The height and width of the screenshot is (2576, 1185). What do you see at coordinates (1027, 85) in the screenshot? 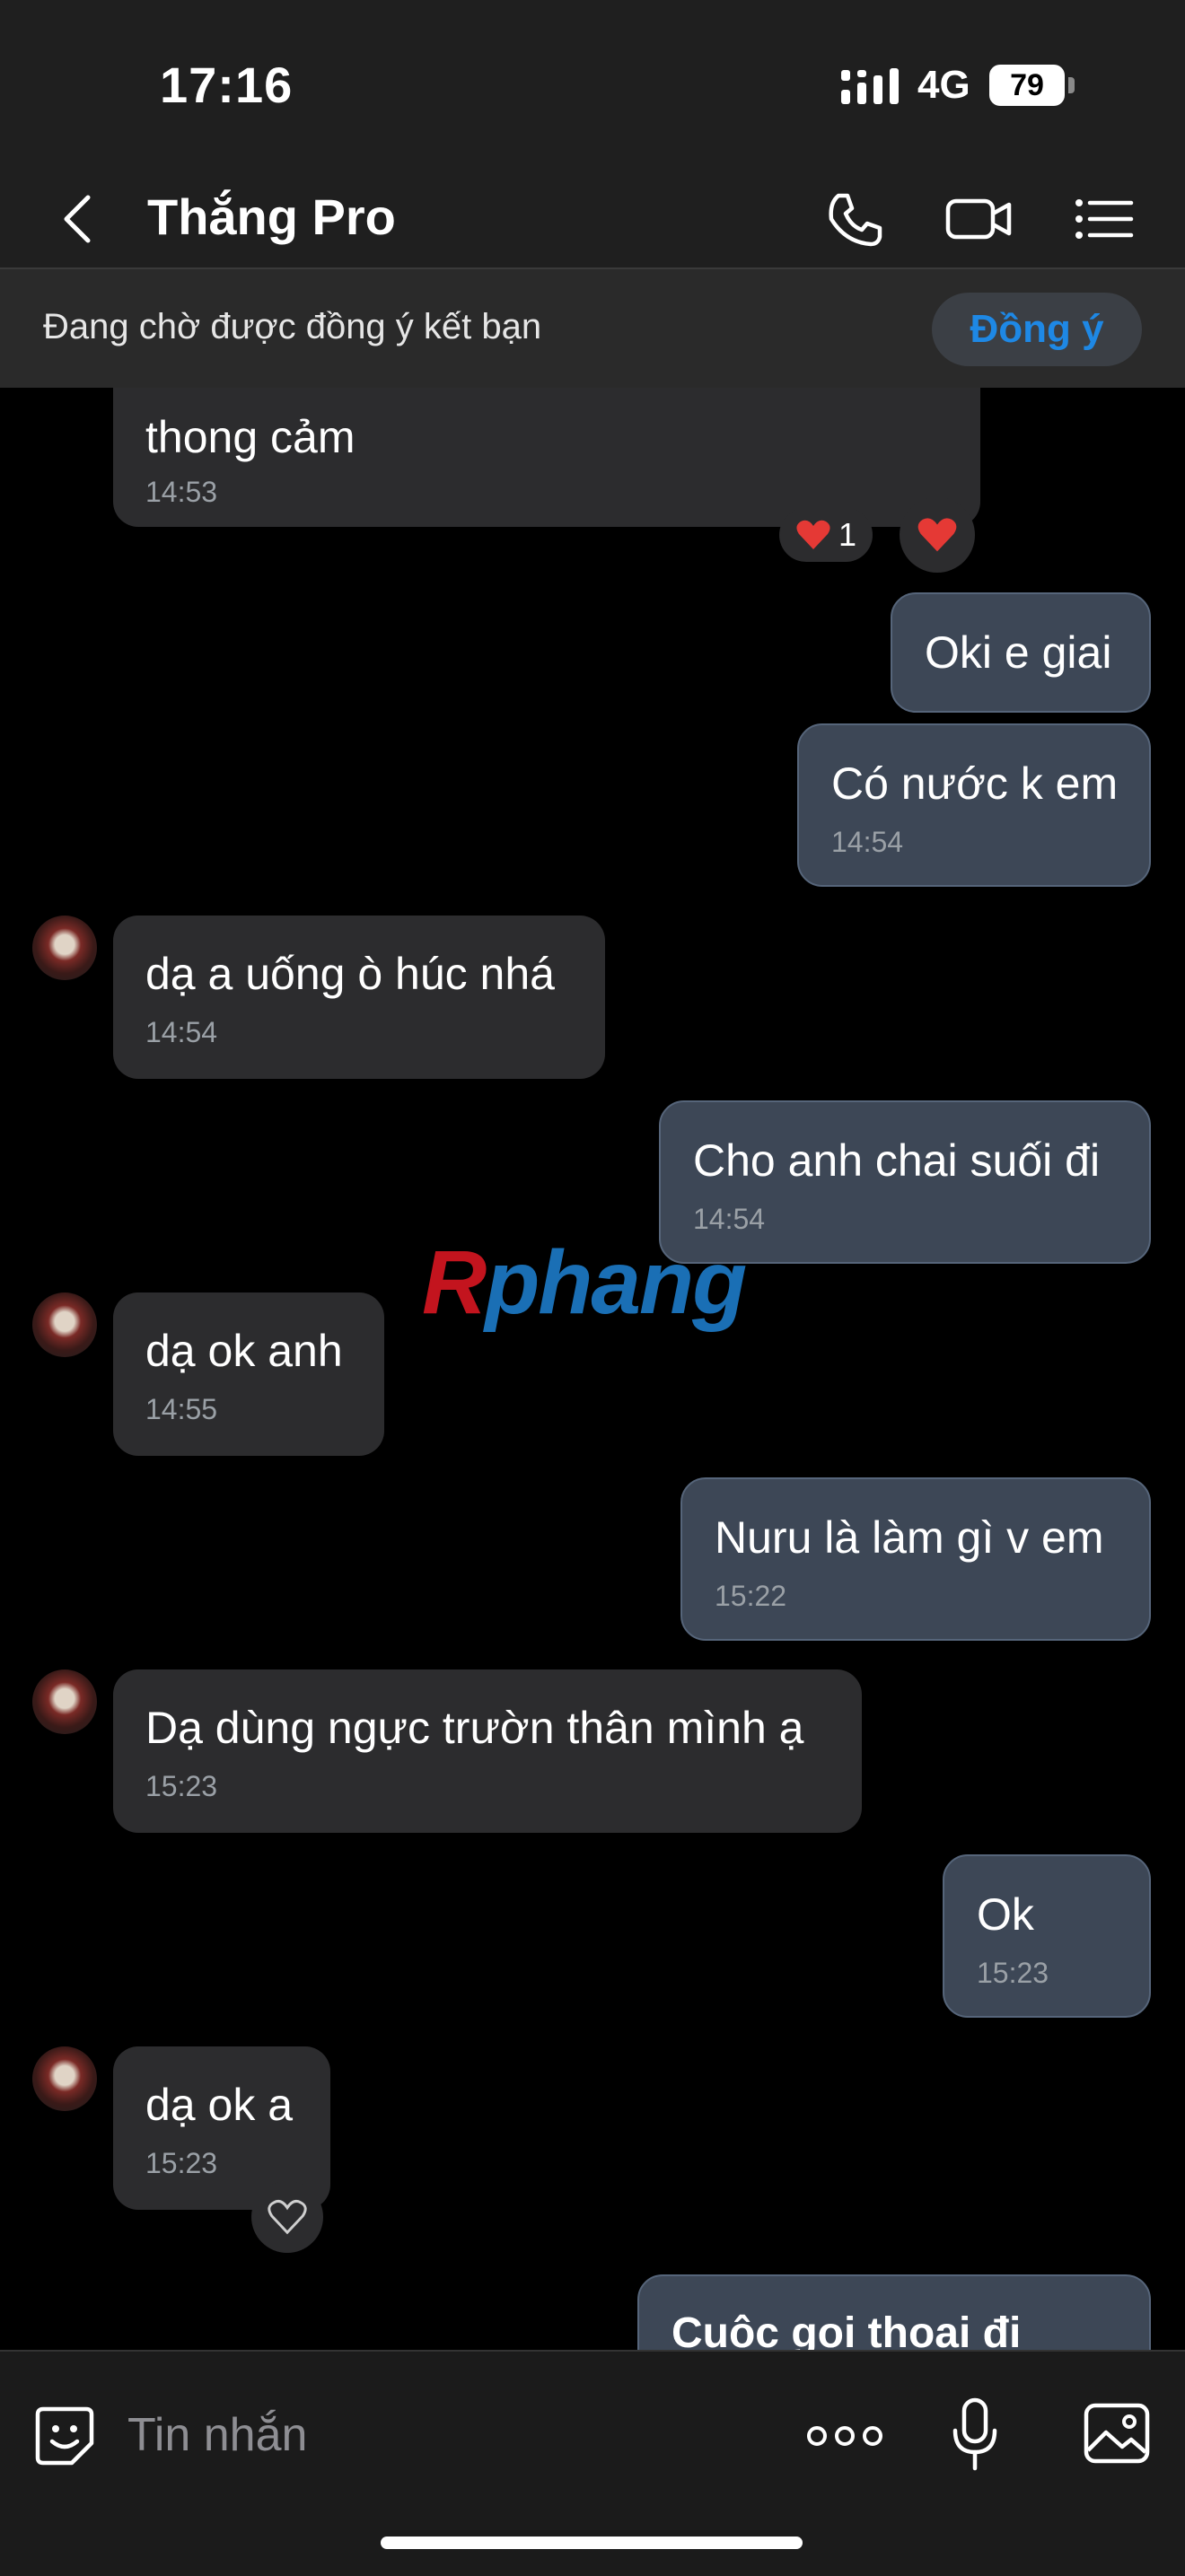
I see `battery-level: 79` at bounding box center [1027, 85].